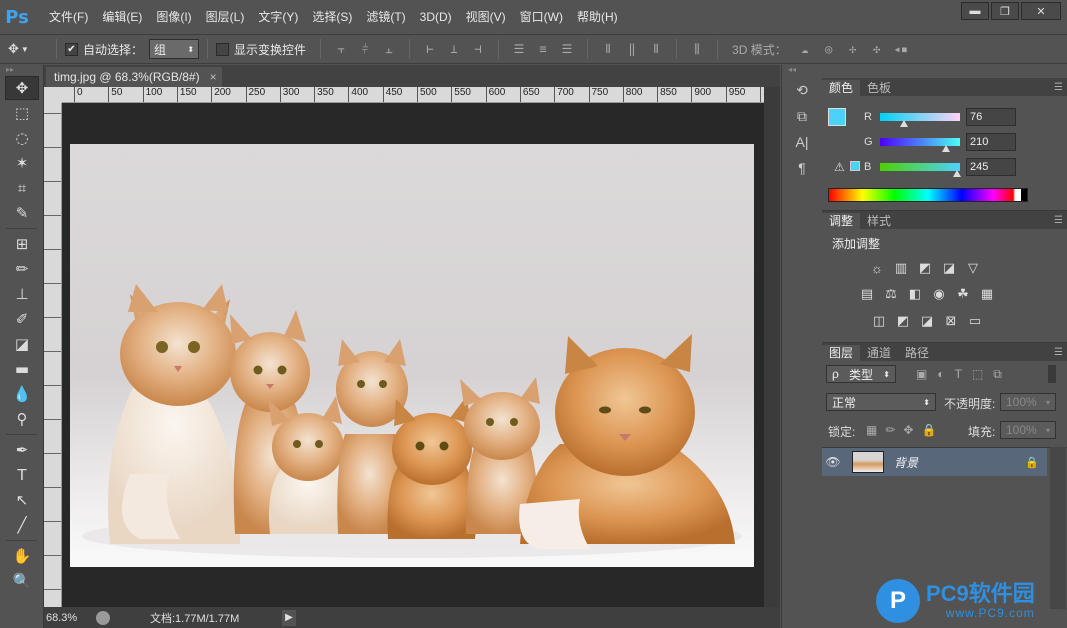 This screenshot has height=628, width=1067. I want to click on distribute-right-icon: ⫴, so click(656, 49).